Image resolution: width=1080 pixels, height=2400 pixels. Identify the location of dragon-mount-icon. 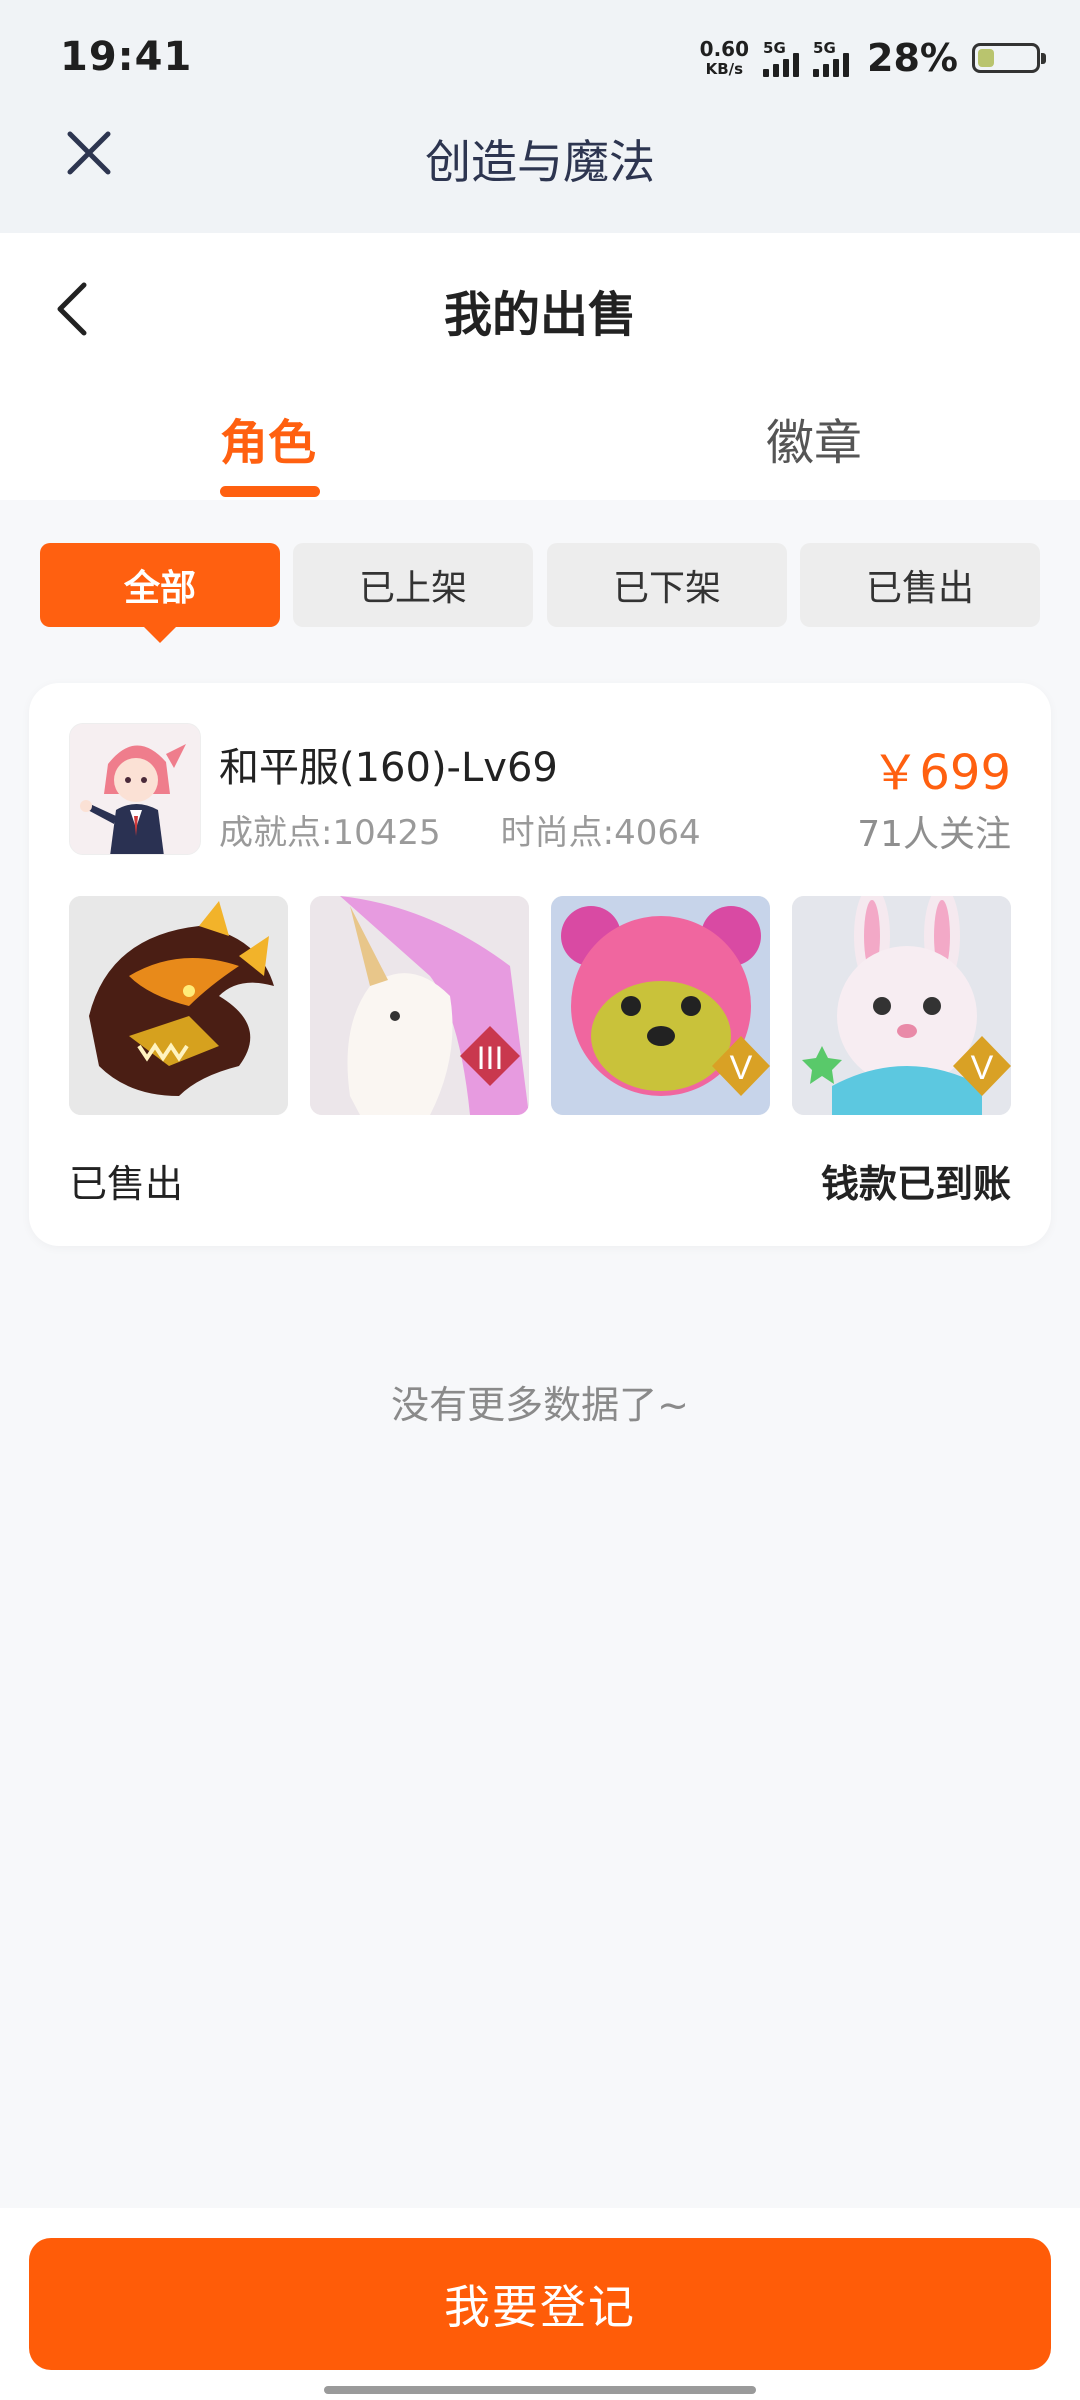
(178, 1005).